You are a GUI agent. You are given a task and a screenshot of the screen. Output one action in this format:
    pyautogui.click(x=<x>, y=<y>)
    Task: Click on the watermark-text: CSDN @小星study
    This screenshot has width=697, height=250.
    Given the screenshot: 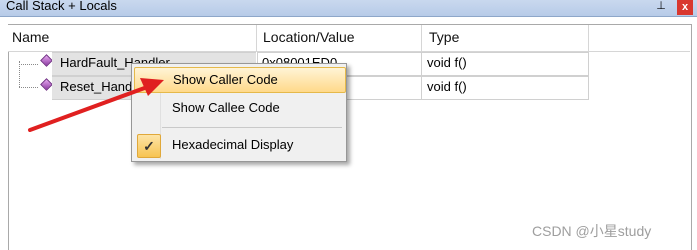 What is the action you would take?
    pyautogui.click(x=592, y=231)
    